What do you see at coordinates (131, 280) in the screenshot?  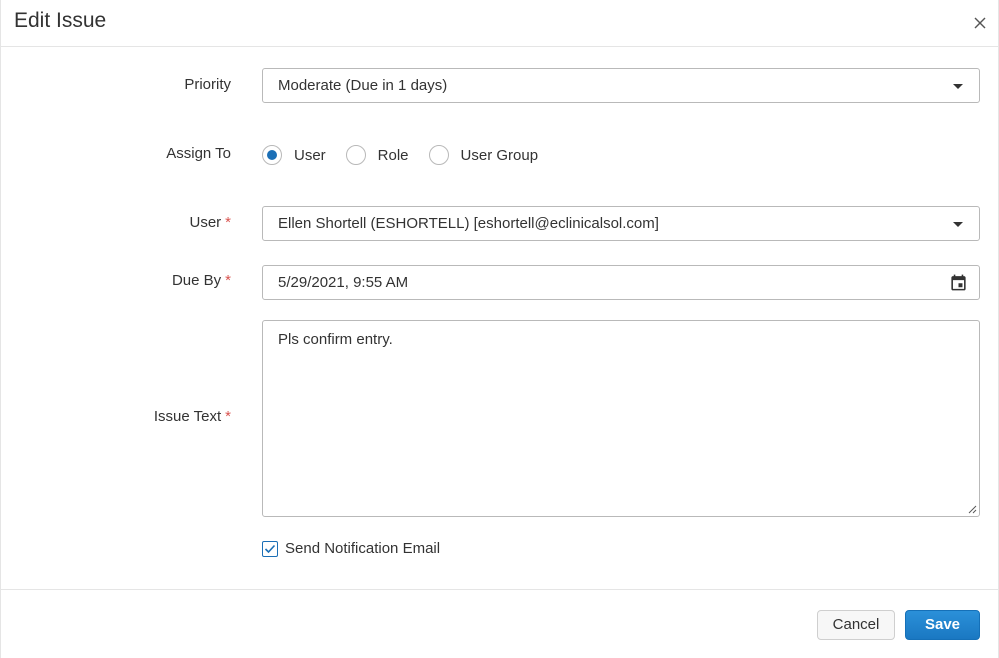 I see `due-by-label: Due By *` at bounding box center [131, 280].